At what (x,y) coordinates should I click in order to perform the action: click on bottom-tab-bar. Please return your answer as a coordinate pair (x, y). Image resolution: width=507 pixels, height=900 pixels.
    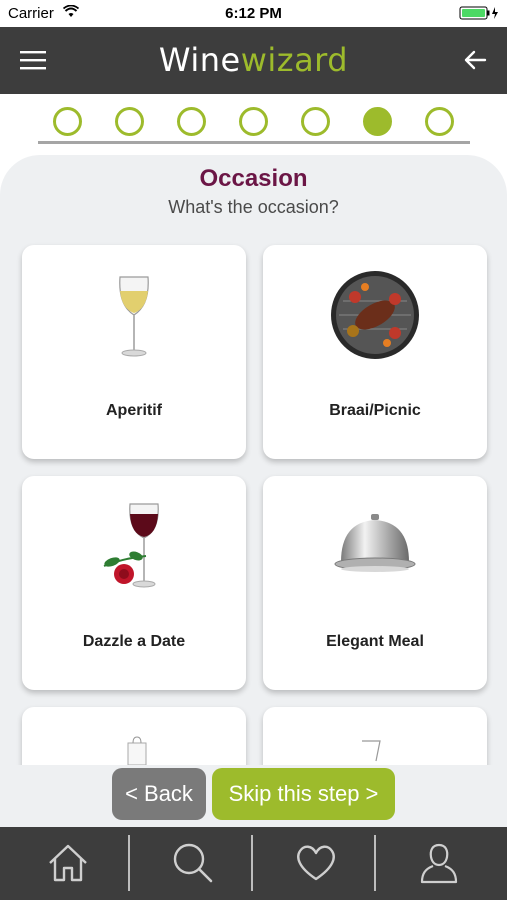
    Looking at the image, I should click on (253, 863).